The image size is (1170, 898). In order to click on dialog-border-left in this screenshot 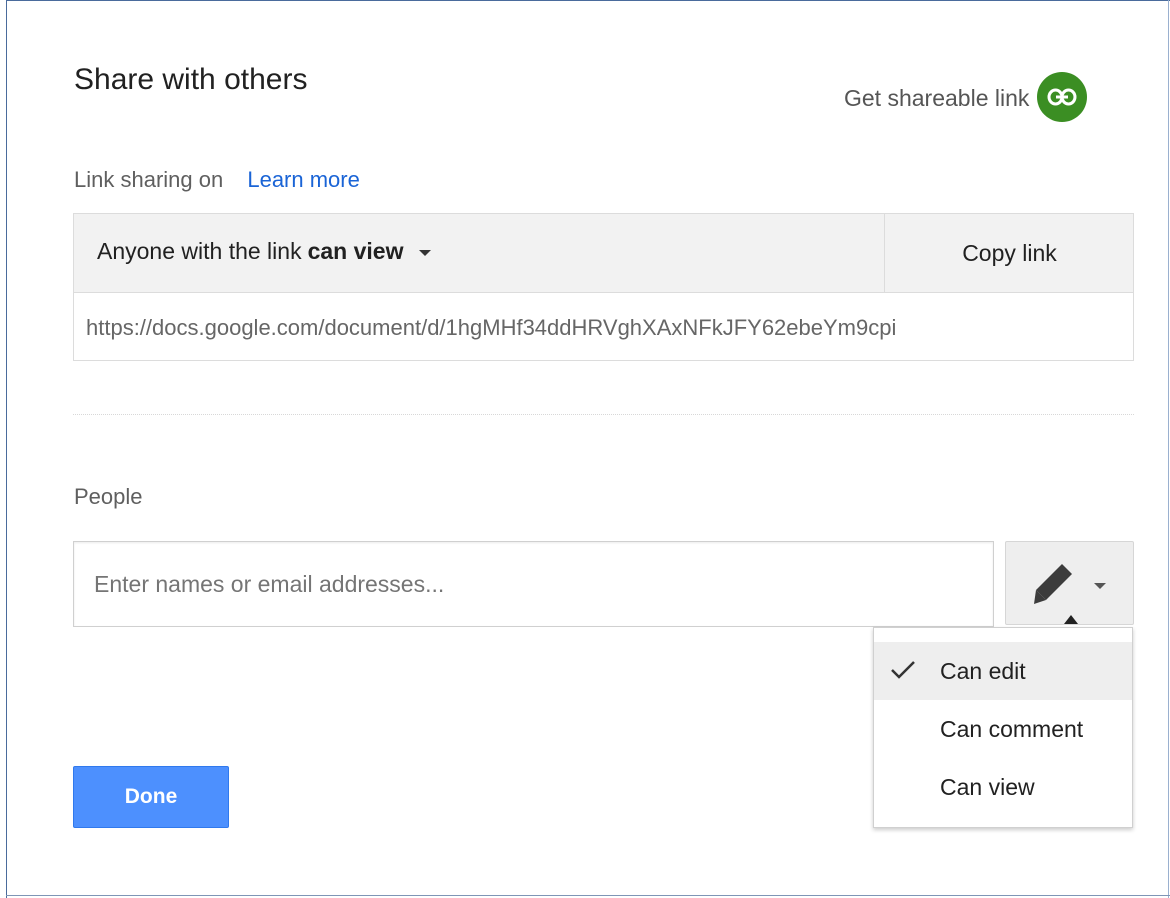, I will do `click(6, 449)`.